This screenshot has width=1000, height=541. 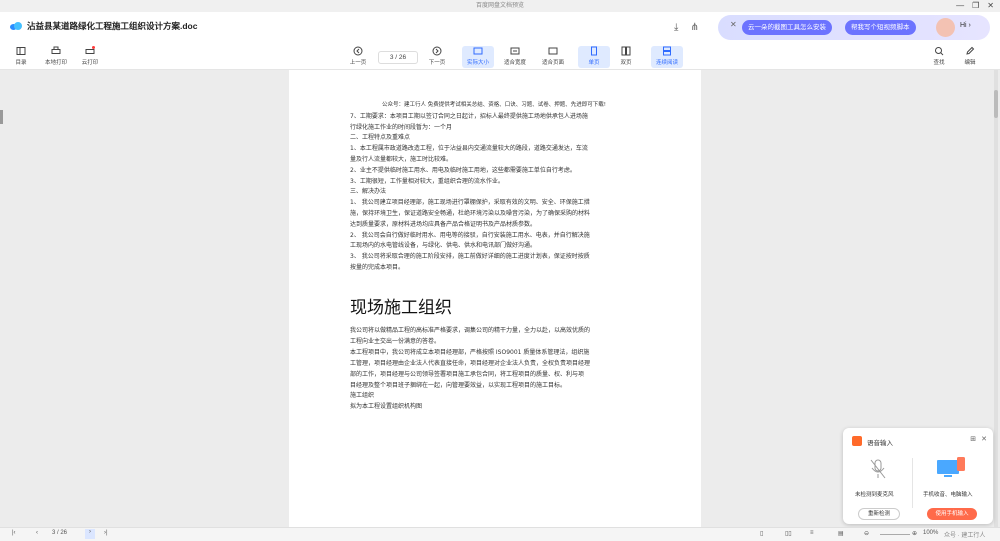 What do you see at coordinates (56, 56) in the screenshot?
I see `local-print-button: 本地打印` at bounding box center [56, 56].